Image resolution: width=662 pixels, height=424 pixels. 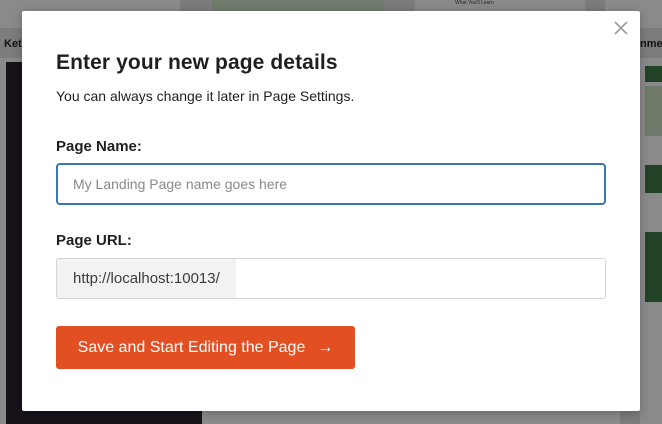 I want to click on save-button-label: Save and Start Editing the Page, so click(x=191, y=347).